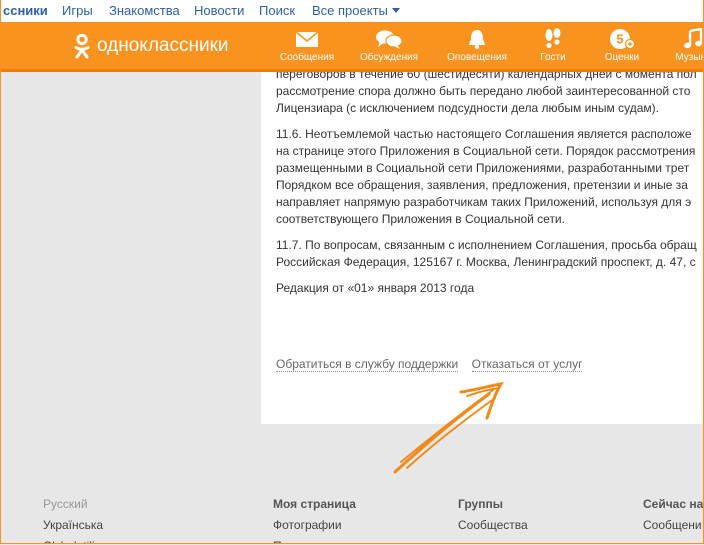  What do you see at coordinates (307, 57) in the screenshot?
I see `nav-messages-label: Сообщения` at bounding box center [307, 57].